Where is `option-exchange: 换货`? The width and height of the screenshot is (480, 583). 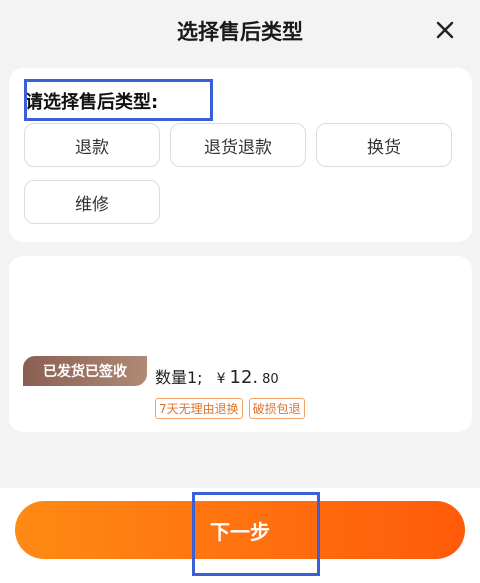
option-exchange: 换货 is located at coordinates (384, 145).